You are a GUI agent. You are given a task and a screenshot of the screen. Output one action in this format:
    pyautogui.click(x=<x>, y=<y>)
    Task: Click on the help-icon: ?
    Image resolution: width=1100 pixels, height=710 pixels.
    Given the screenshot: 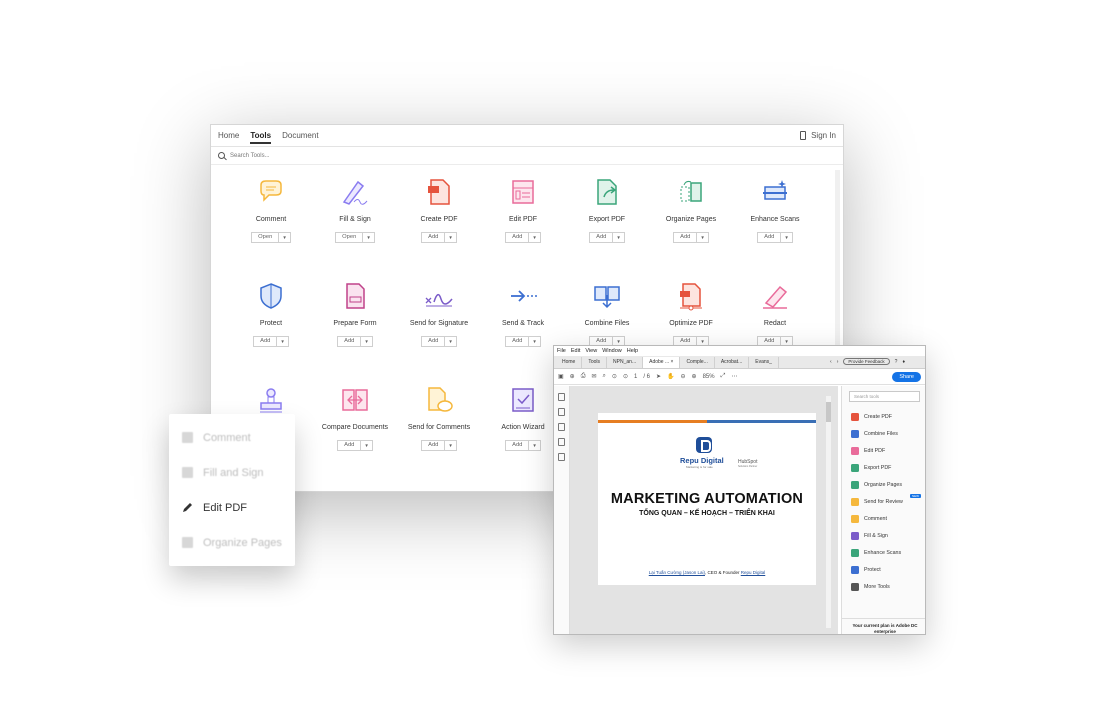 What is the action you would take?
    pyautogui.click(x=896, y=362)
    